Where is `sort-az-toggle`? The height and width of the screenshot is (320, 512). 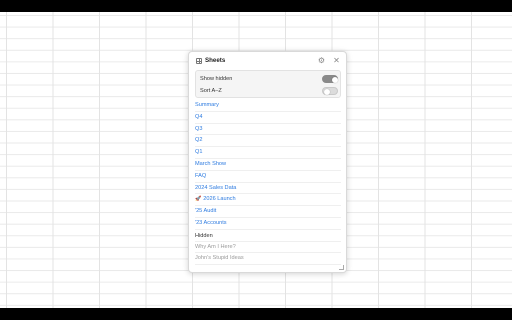 sort-az-toggle is located at coordinates (330, 91).